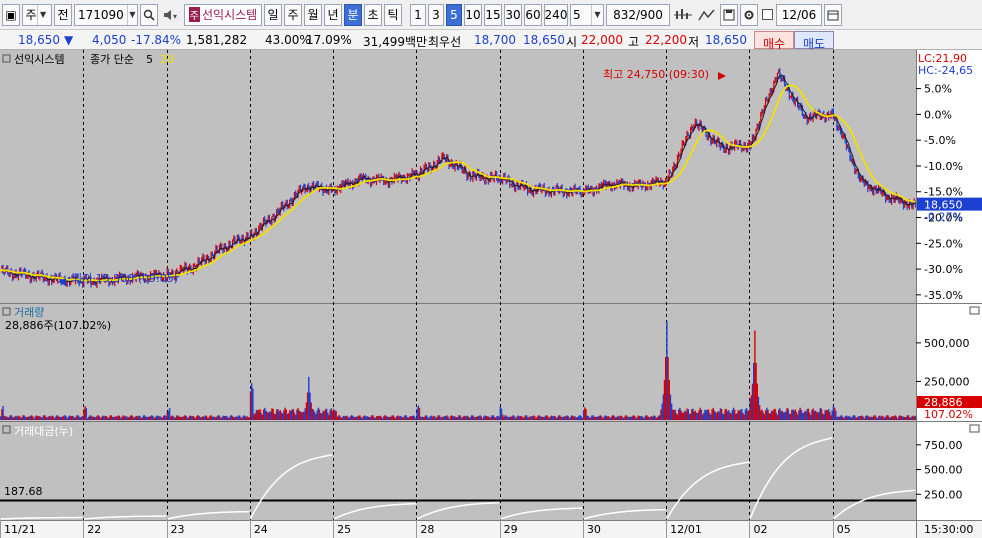 This screenshot has height=538, width=982. I want to click on tab-period-6: 틱, so click(393, 14).